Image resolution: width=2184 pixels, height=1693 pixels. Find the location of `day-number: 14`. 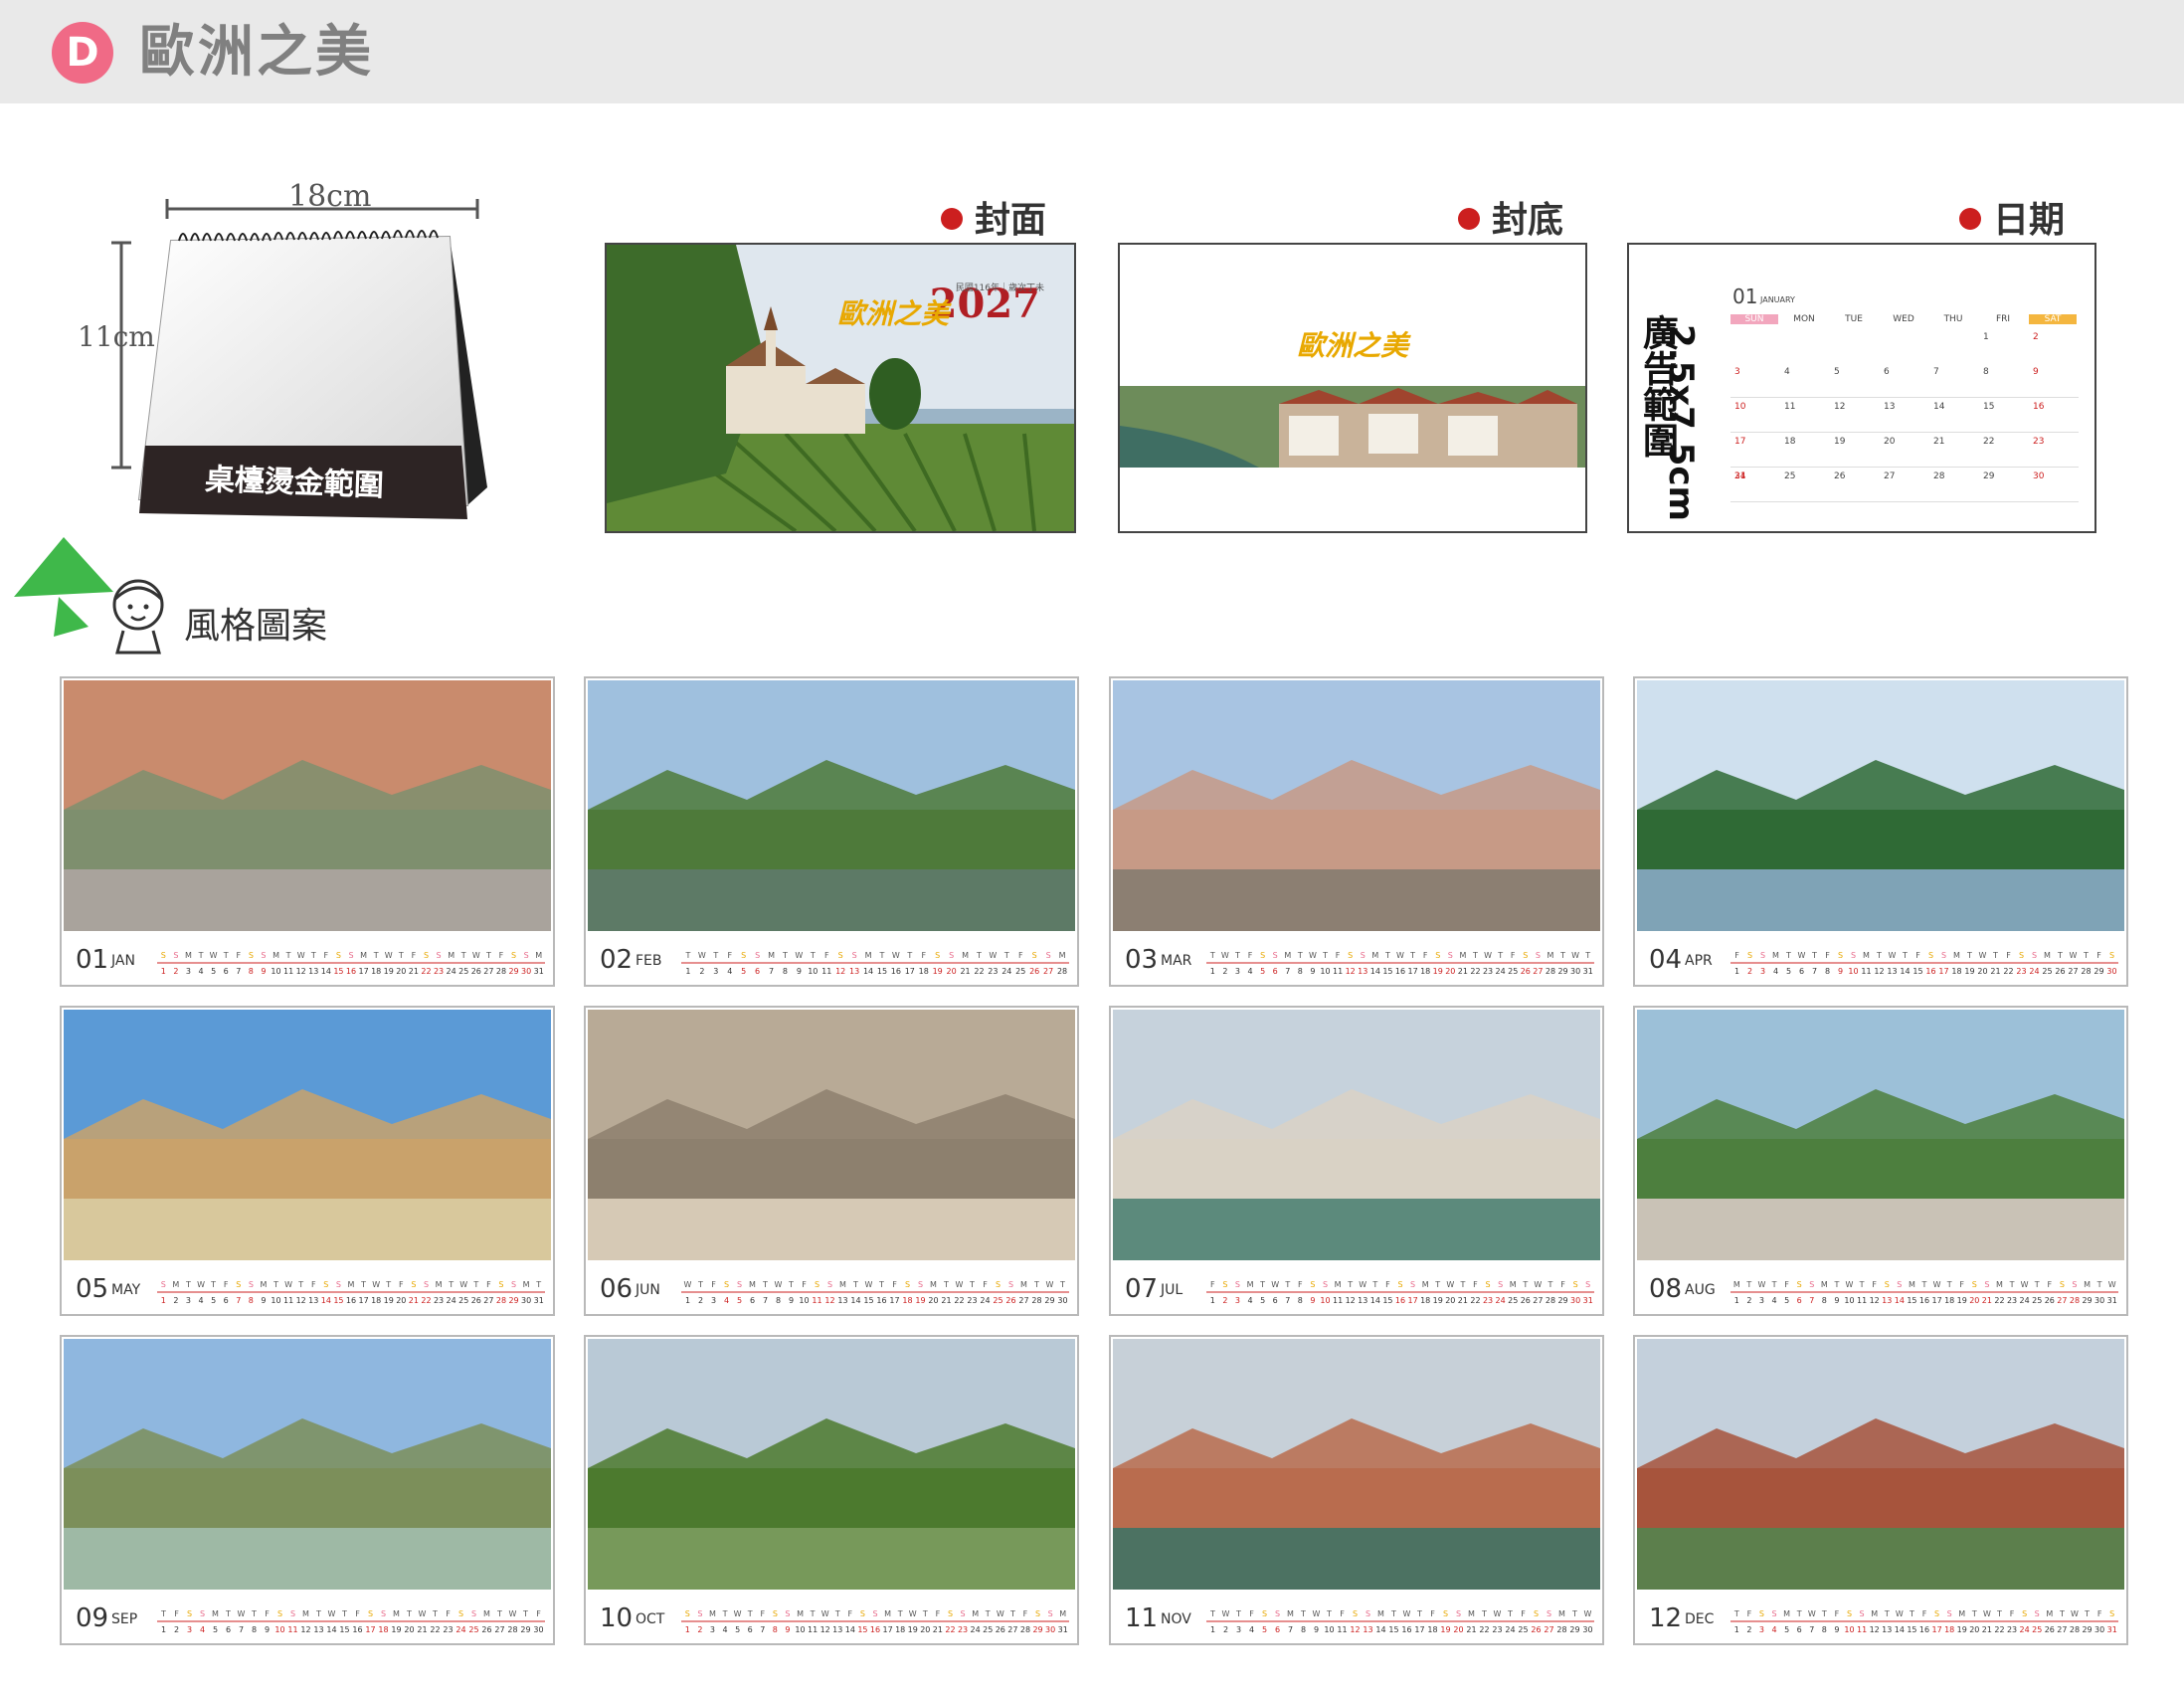

day-number: 14 is located at coordinates (855, 1300).